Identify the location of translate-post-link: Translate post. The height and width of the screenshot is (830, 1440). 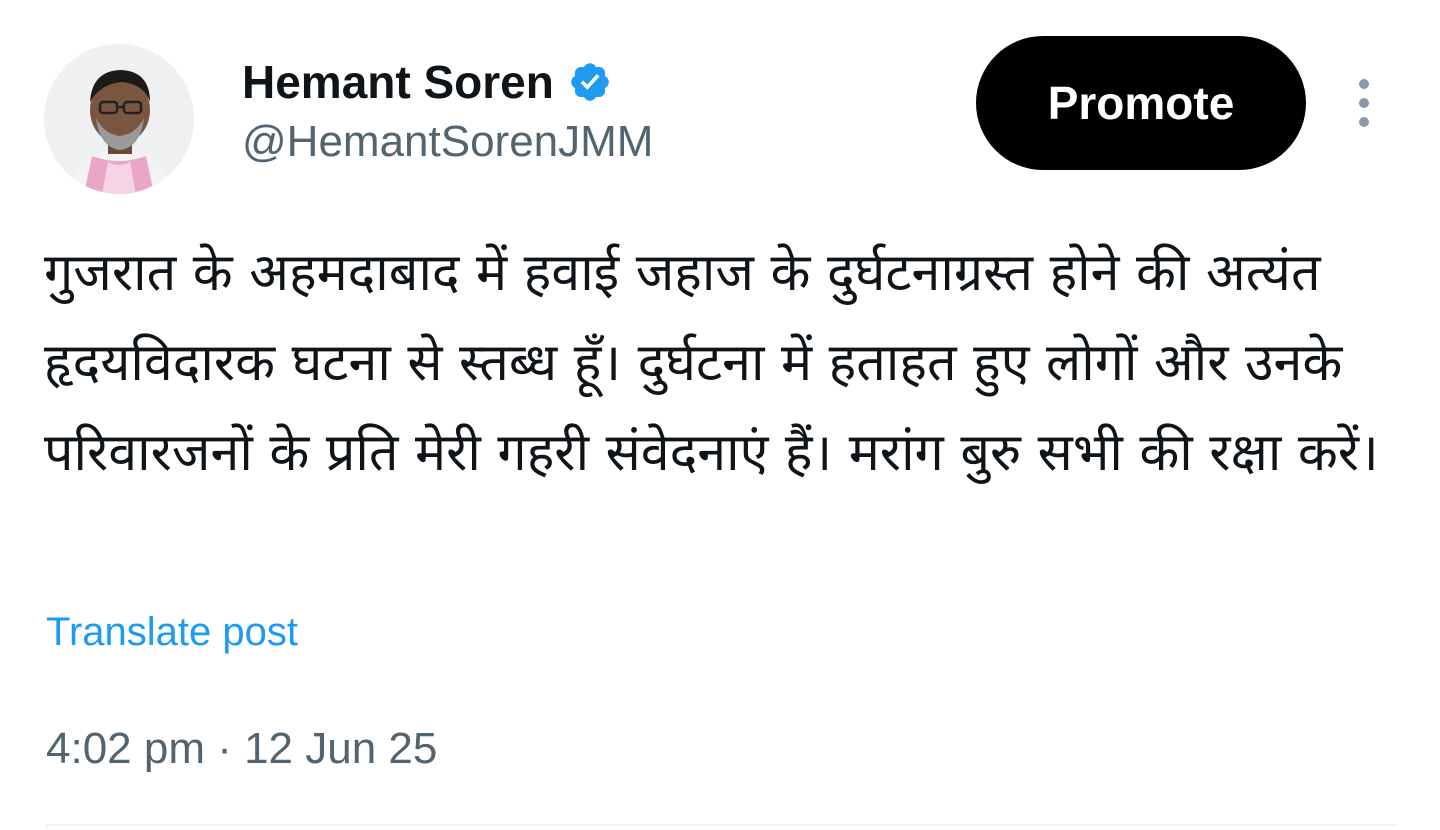
(172, 632).